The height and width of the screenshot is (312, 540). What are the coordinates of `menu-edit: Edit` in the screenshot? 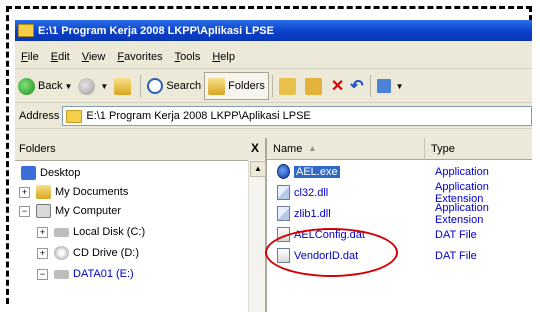 It's located at (60, 57).